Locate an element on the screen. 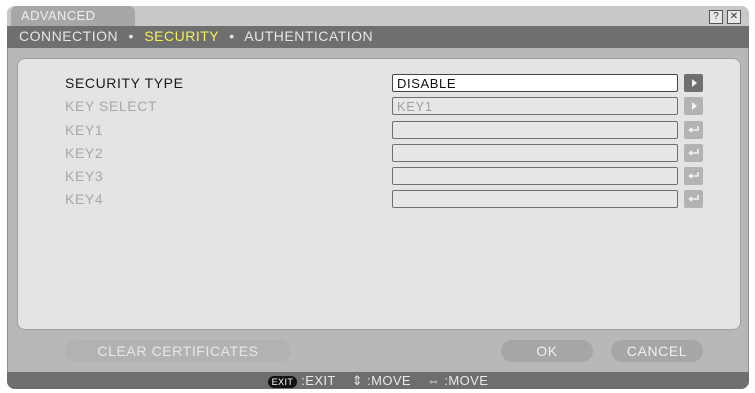  key2-label: KEY2 is located at coordinates (84, 153).